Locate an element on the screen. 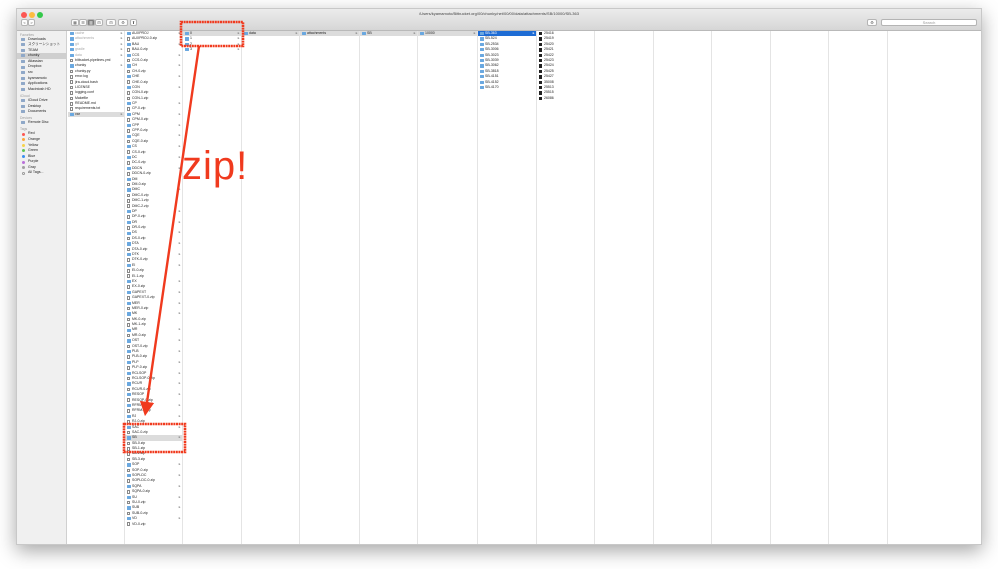  list-view-button: ☰ is located at coordinates (83, 22).